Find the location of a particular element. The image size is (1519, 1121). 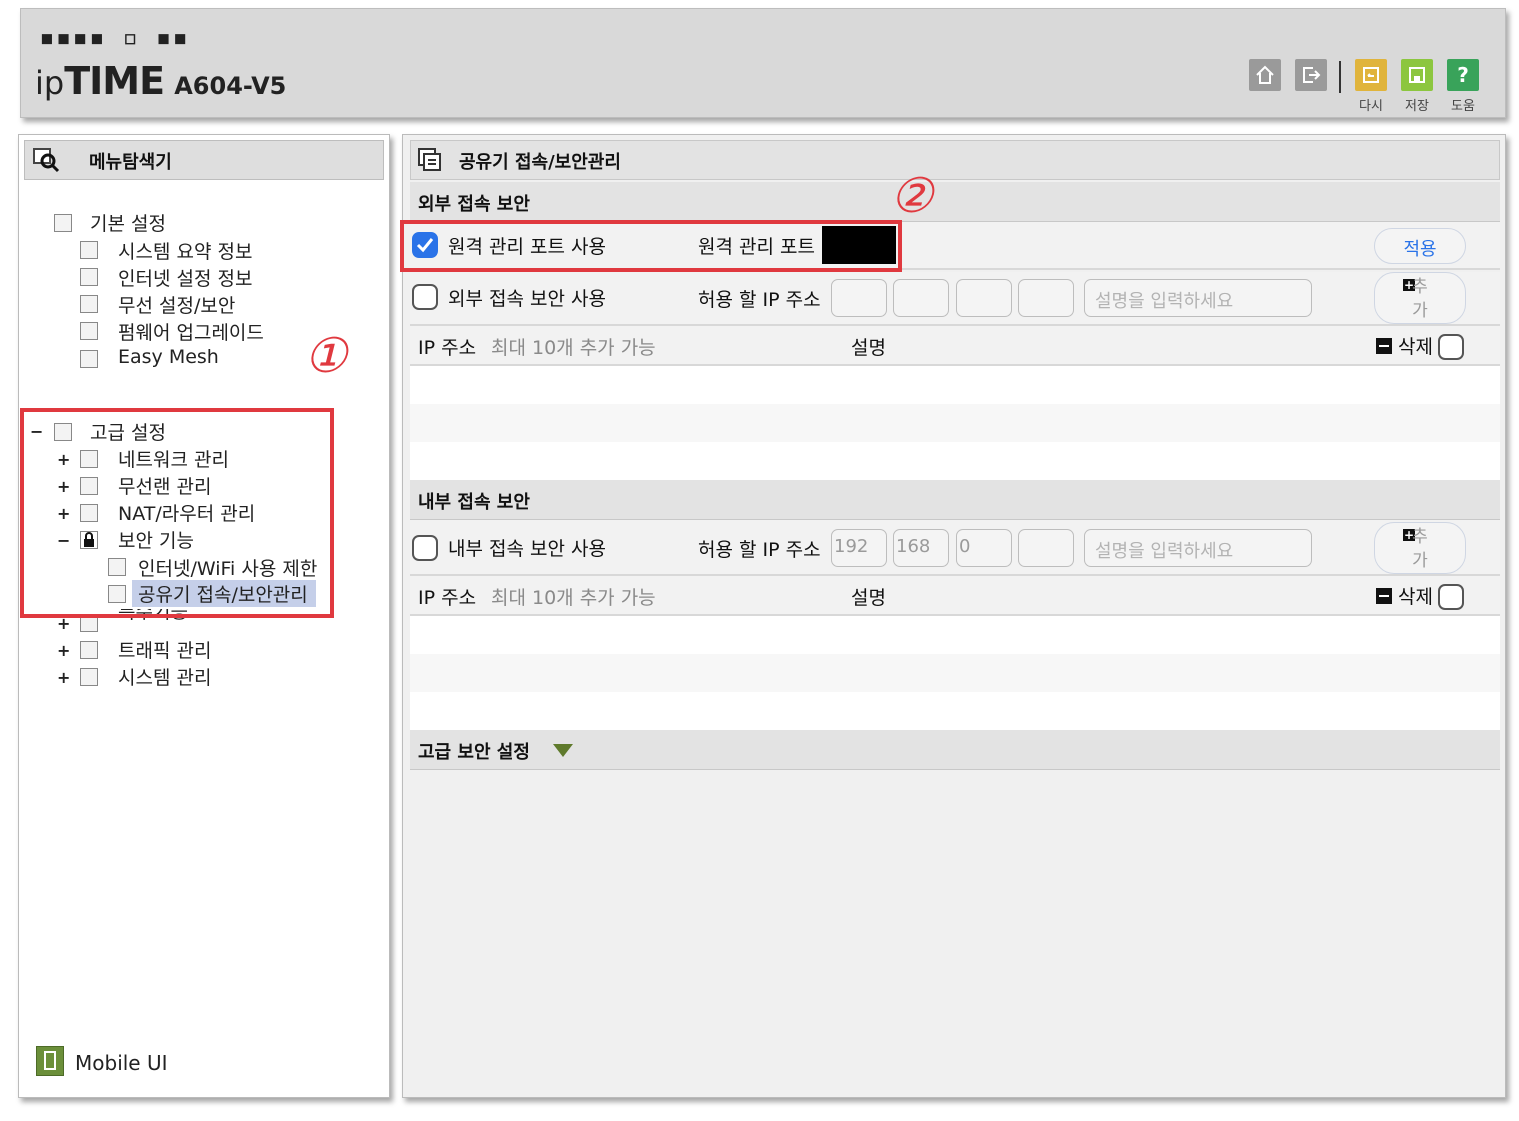

internal-delete-all-checkbox is located at coordinates (1451, 597).